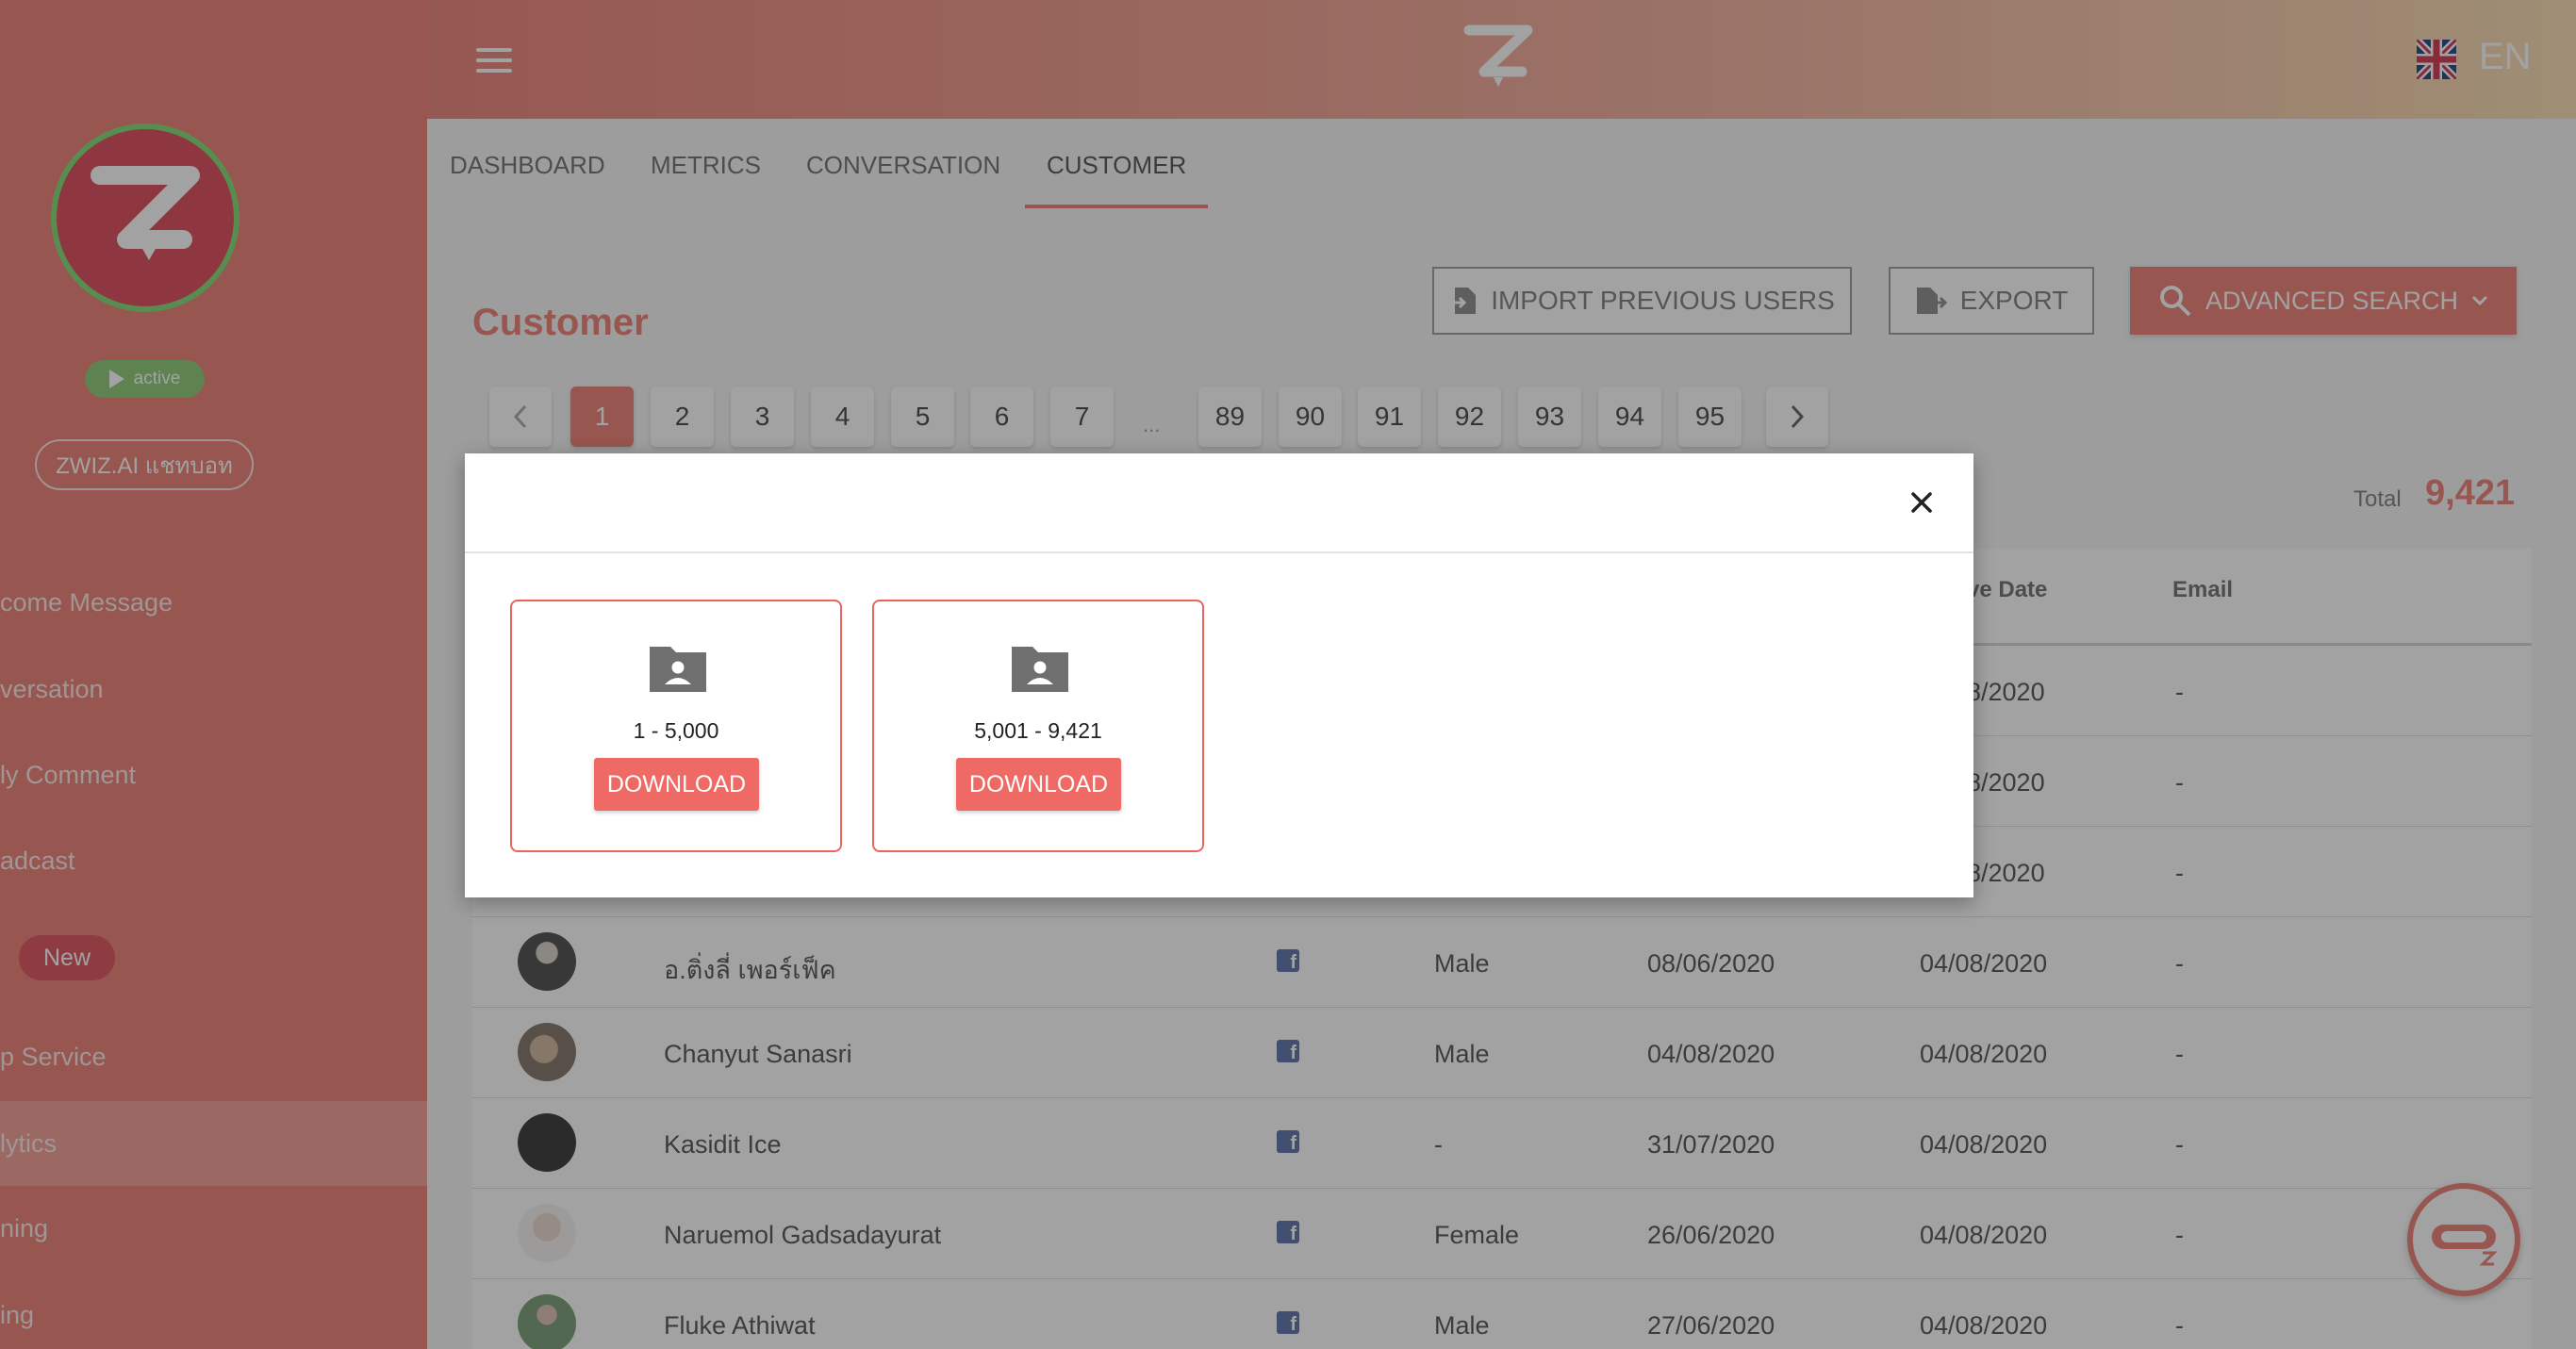 This screenshot has width=2576, height=1349. I want to click on download-card-1: 1 - 5,000 DOWNLOAD, so click(676, 726).